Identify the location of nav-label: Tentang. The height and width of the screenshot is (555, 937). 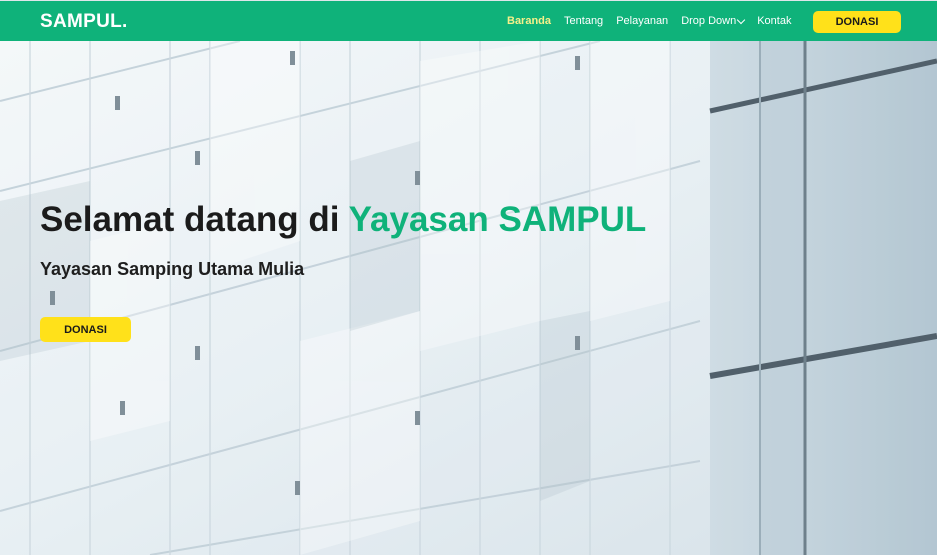
(584, 21).